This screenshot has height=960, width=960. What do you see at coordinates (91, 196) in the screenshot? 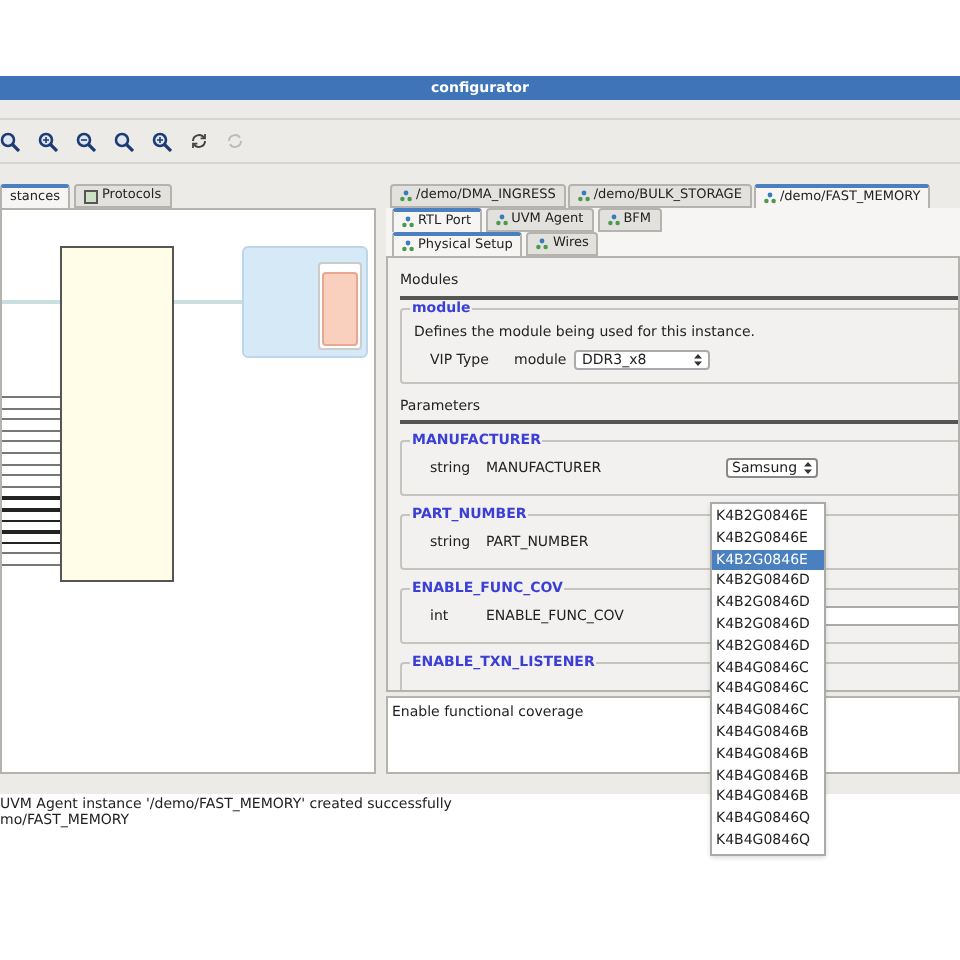
I see `grid-icon` at bounding box center [91, 196].